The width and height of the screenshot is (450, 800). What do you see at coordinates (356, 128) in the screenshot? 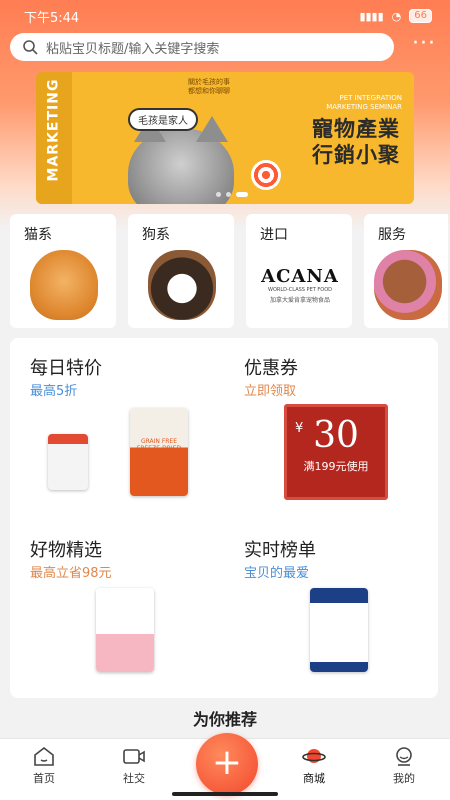
I see `banner-title-line1: 寵物產業` at bounding box center [356, 128].